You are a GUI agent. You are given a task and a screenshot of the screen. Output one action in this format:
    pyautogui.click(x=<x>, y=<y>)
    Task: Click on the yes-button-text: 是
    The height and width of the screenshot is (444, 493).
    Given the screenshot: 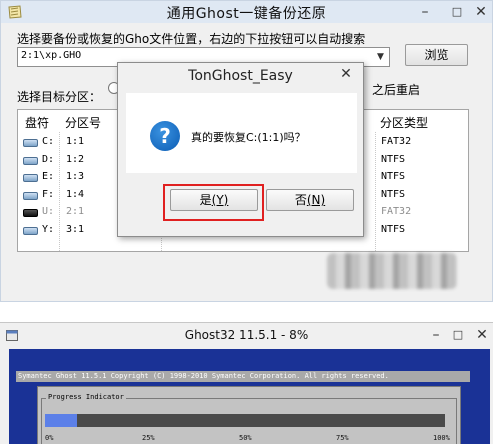 What is the action you would take?
    pyautogui.click(x=205, y=200)
    